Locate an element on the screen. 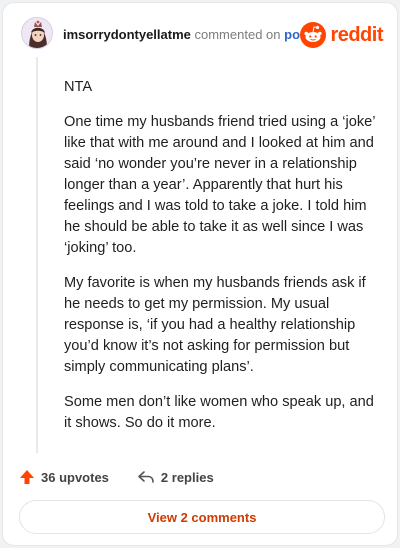 The image size is (400, 548). reddit-logo: reddit is located at coordinates (341, 35).